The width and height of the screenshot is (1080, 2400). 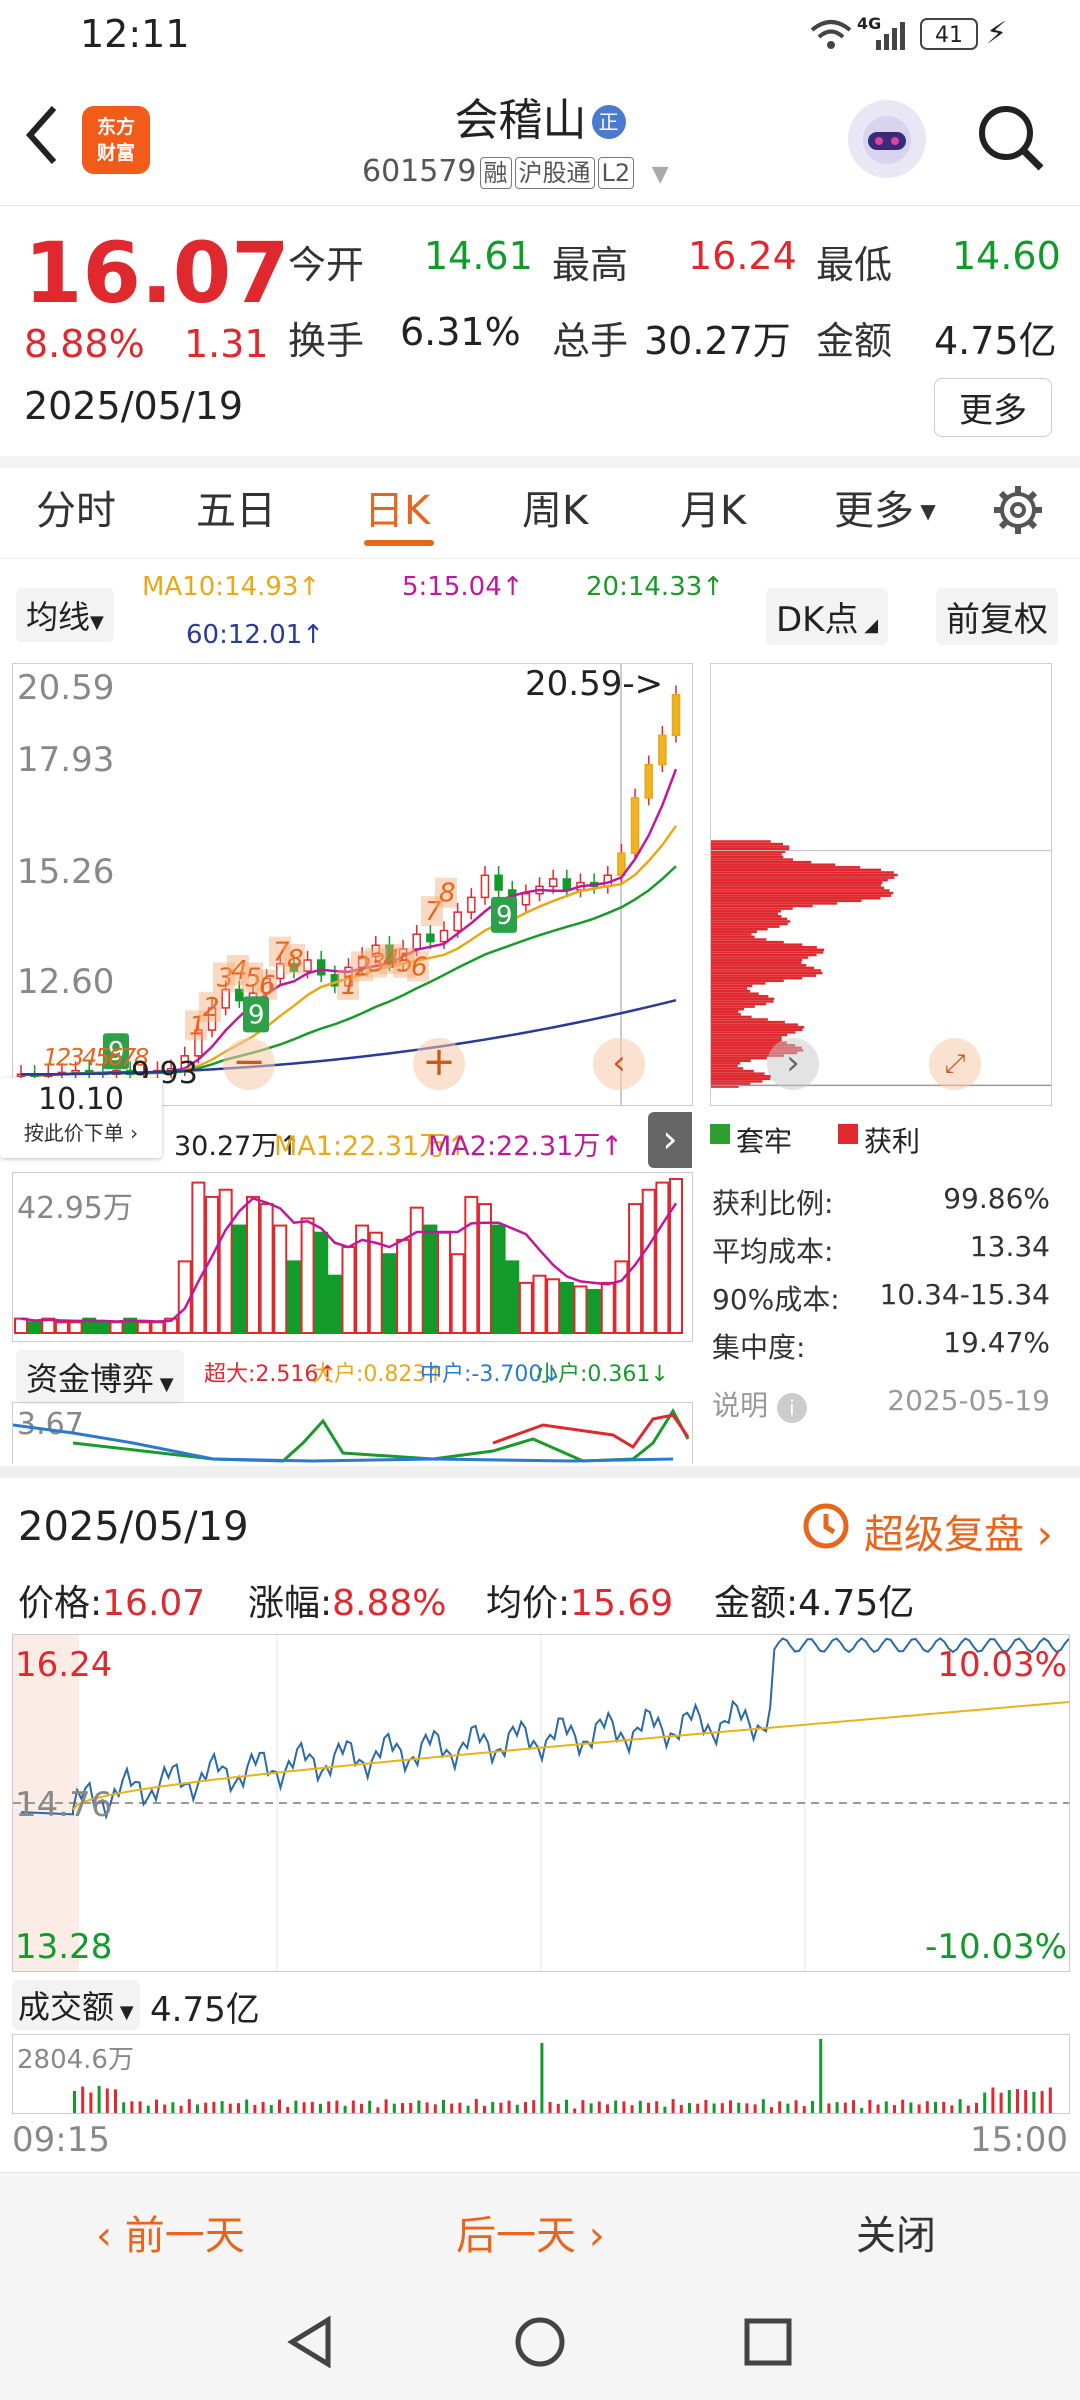 I want to click on history-replay-icon, so click(x=826, y=1528).